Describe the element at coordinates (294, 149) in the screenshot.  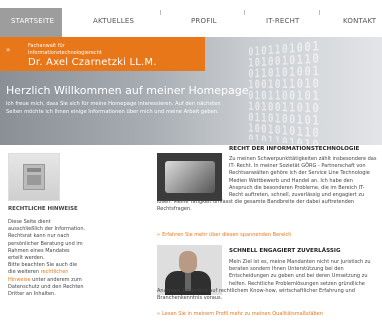
I see `section-title-it-law: RECHT DER INFORMATIONSTECHNOLOGIE` at that location.